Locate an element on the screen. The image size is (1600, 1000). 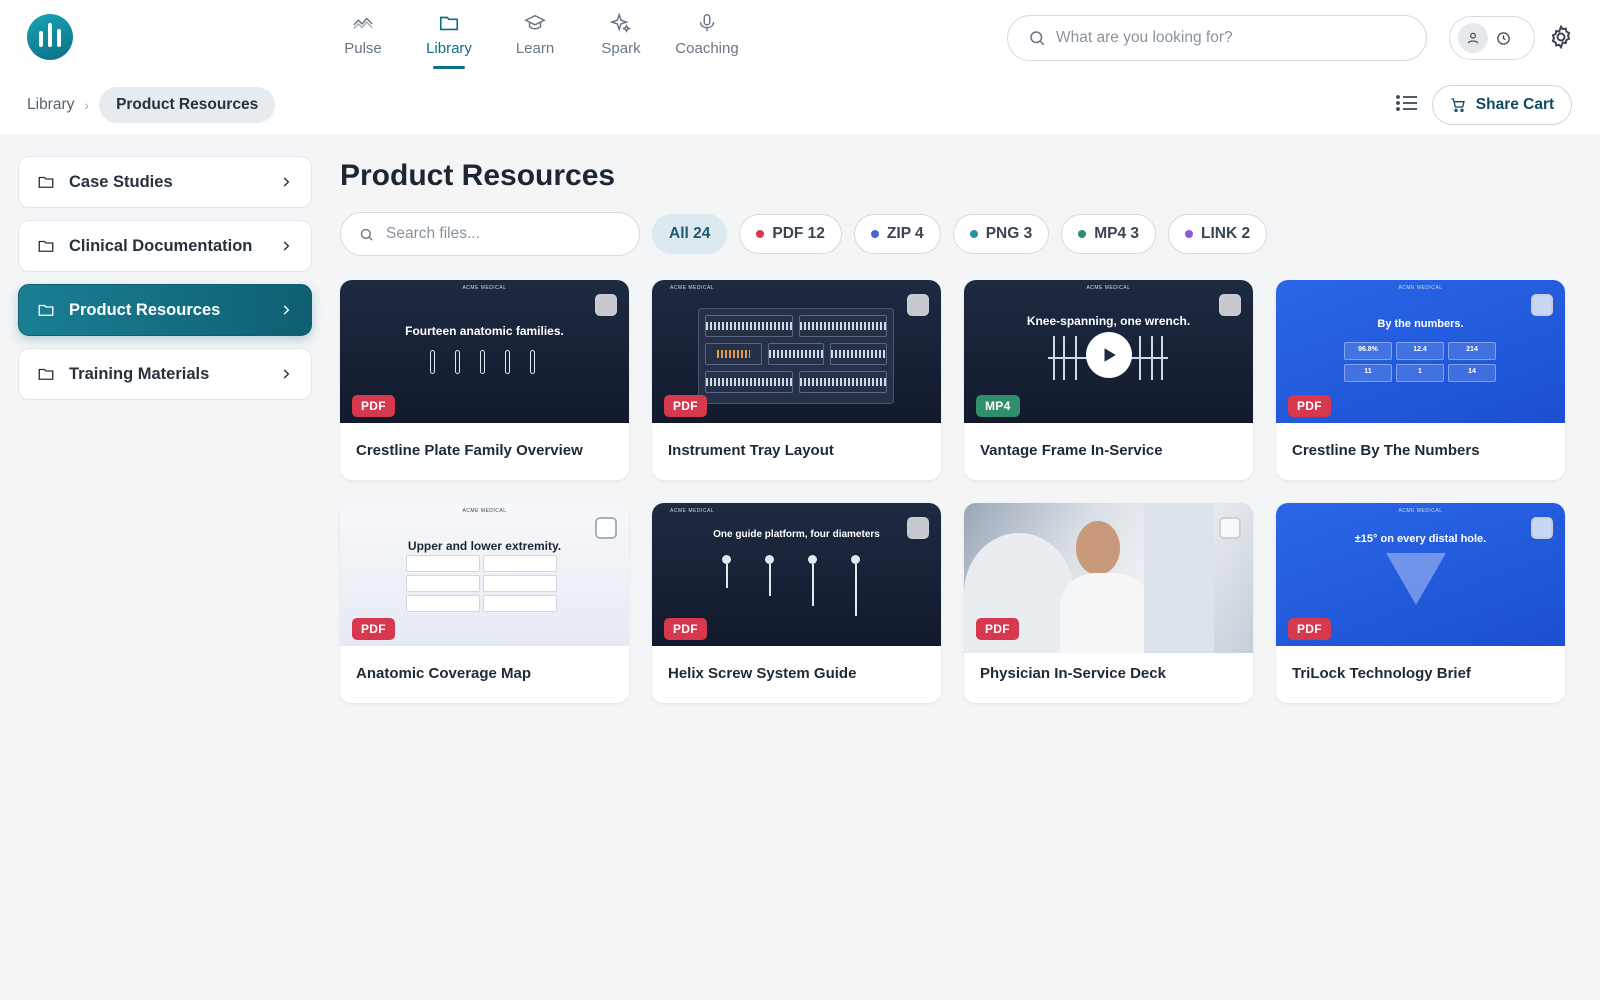
sidebar-item-label: Training Materials is located at coordinates (139, 373).